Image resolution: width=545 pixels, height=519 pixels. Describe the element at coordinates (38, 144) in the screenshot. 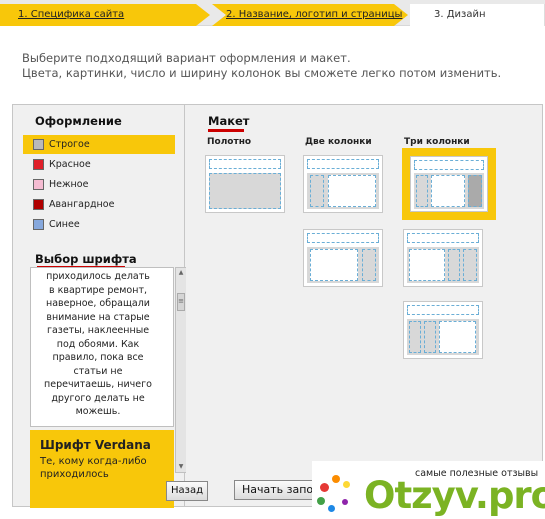

I see `swatch-grey-icon` at that location.